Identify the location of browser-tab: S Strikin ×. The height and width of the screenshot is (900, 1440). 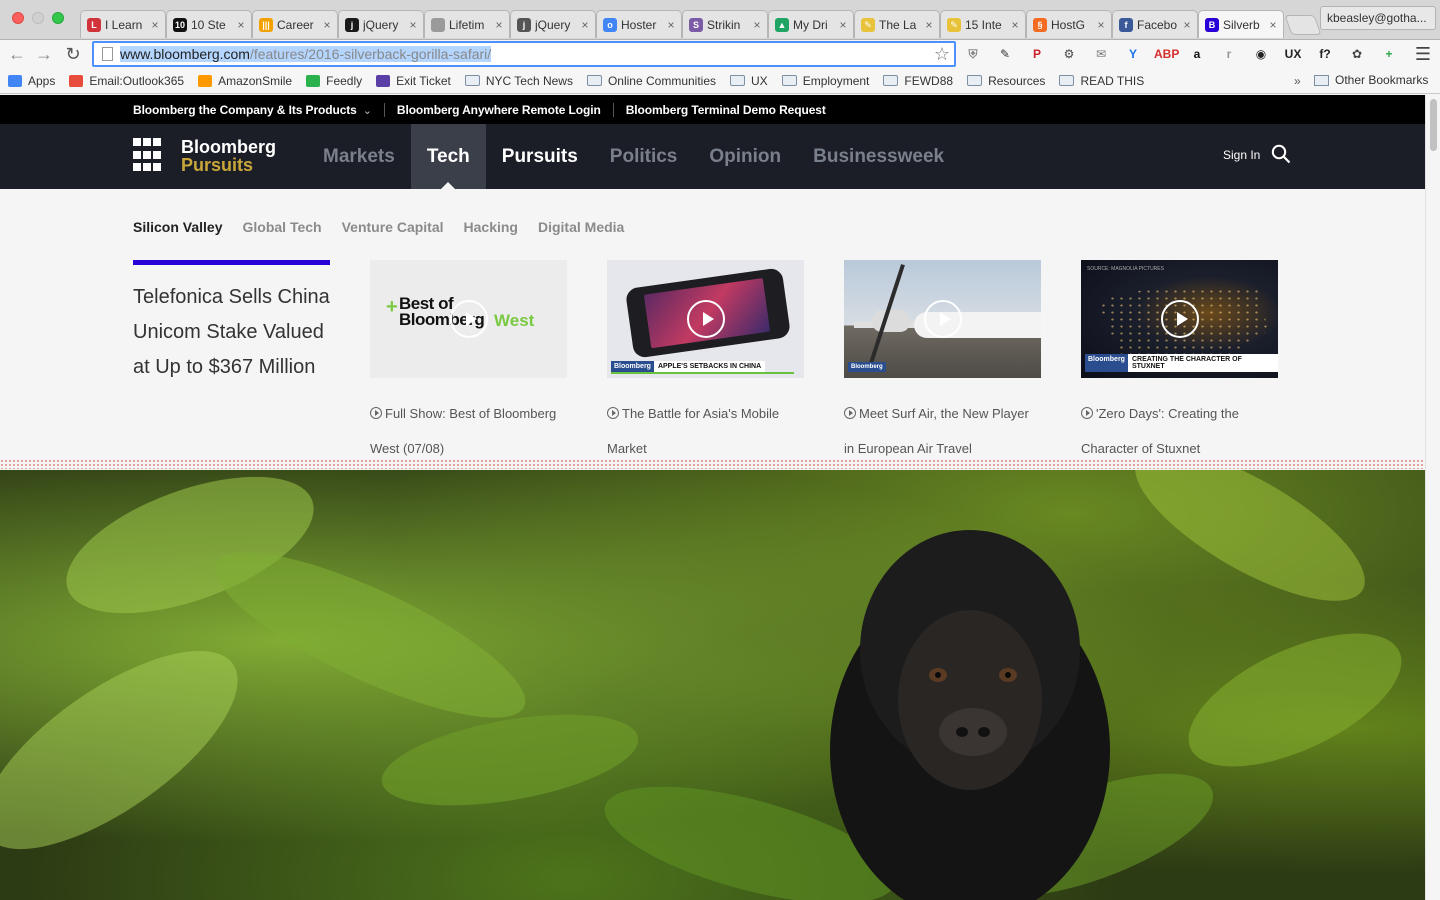
(725, 24).